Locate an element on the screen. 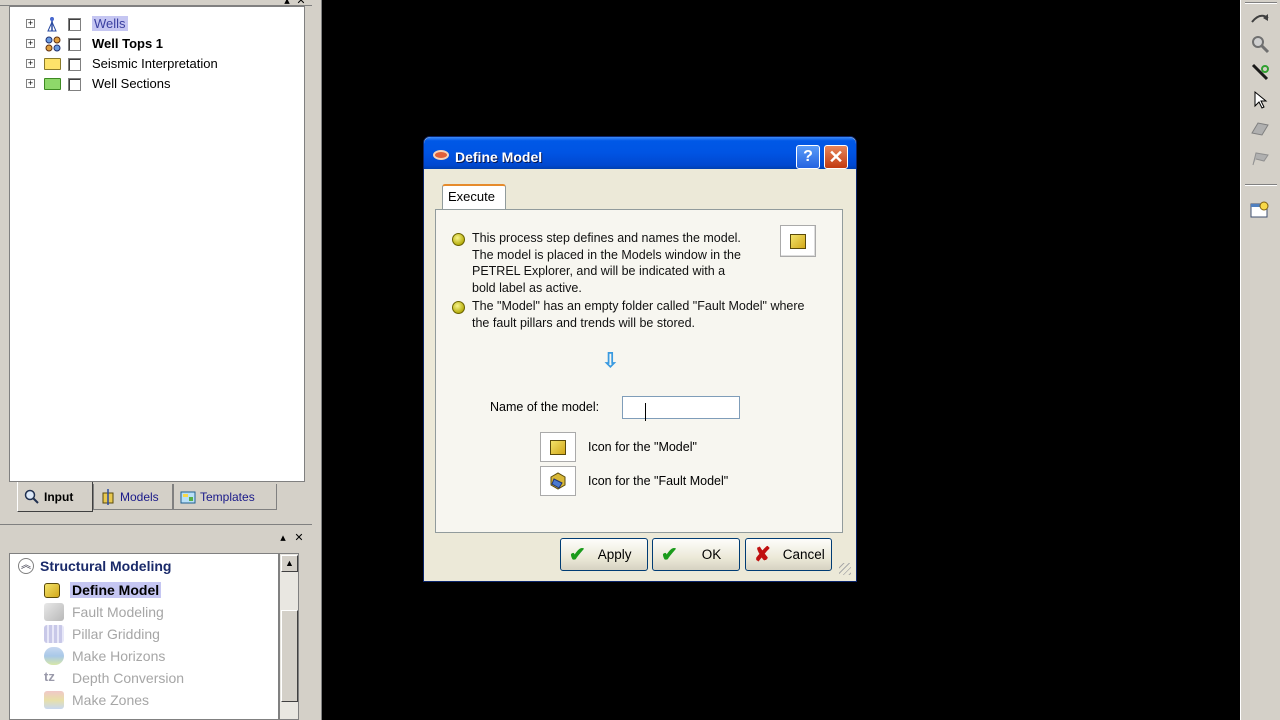 The height and width of the screenshot is (720, 1280). green-folder-icon is located at coordinates (52, 84).